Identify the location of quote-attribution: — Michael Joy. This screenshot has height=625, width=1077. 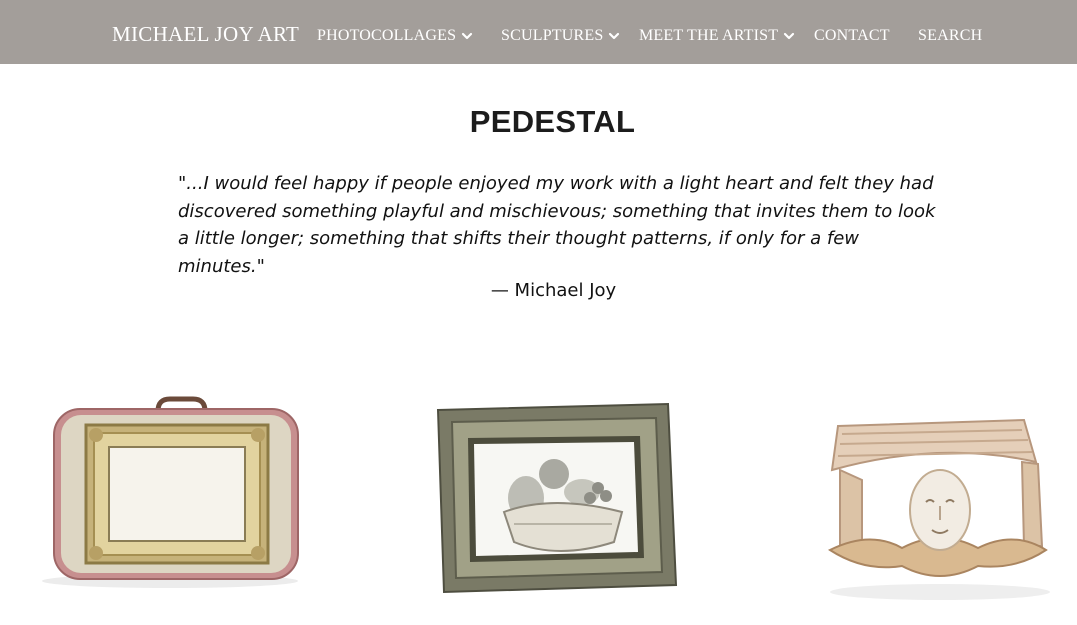
(553, 290).